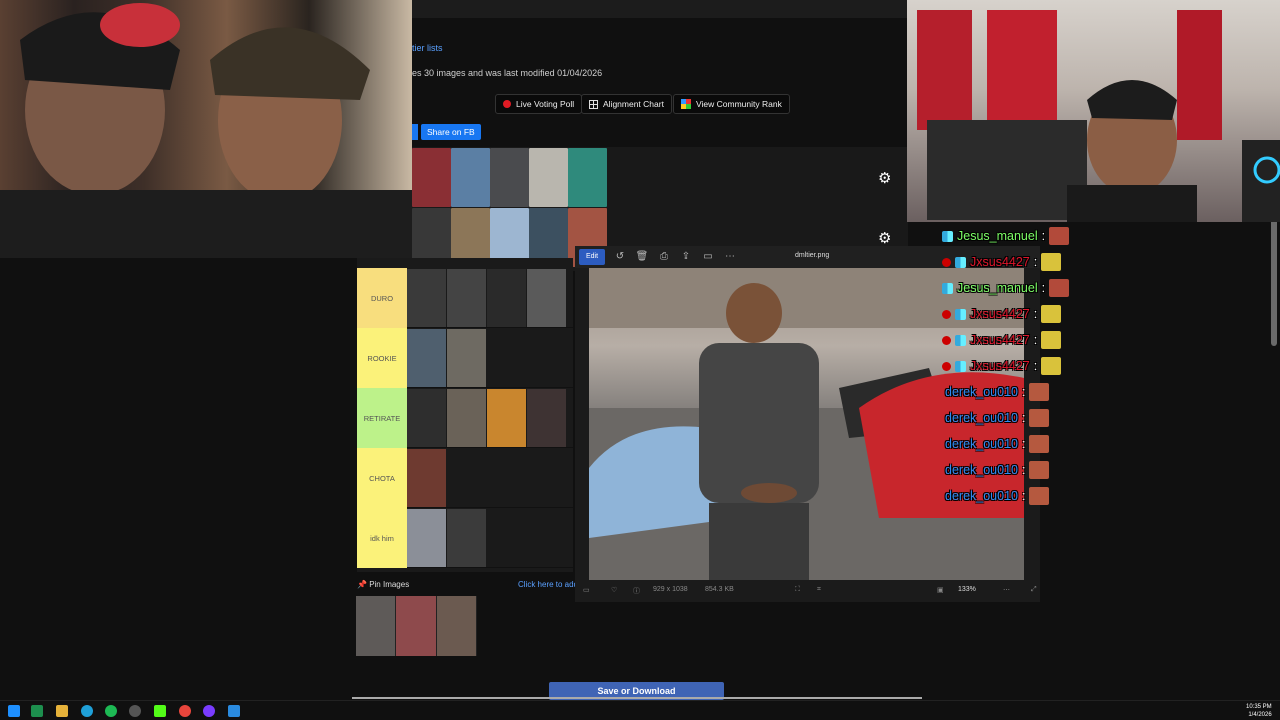 This screenshot has width=1280, height=720. What do you see at coordinates (382, 538) in the screenshot?
I see `tier-label: idk him` at bounding box center [382, 538].